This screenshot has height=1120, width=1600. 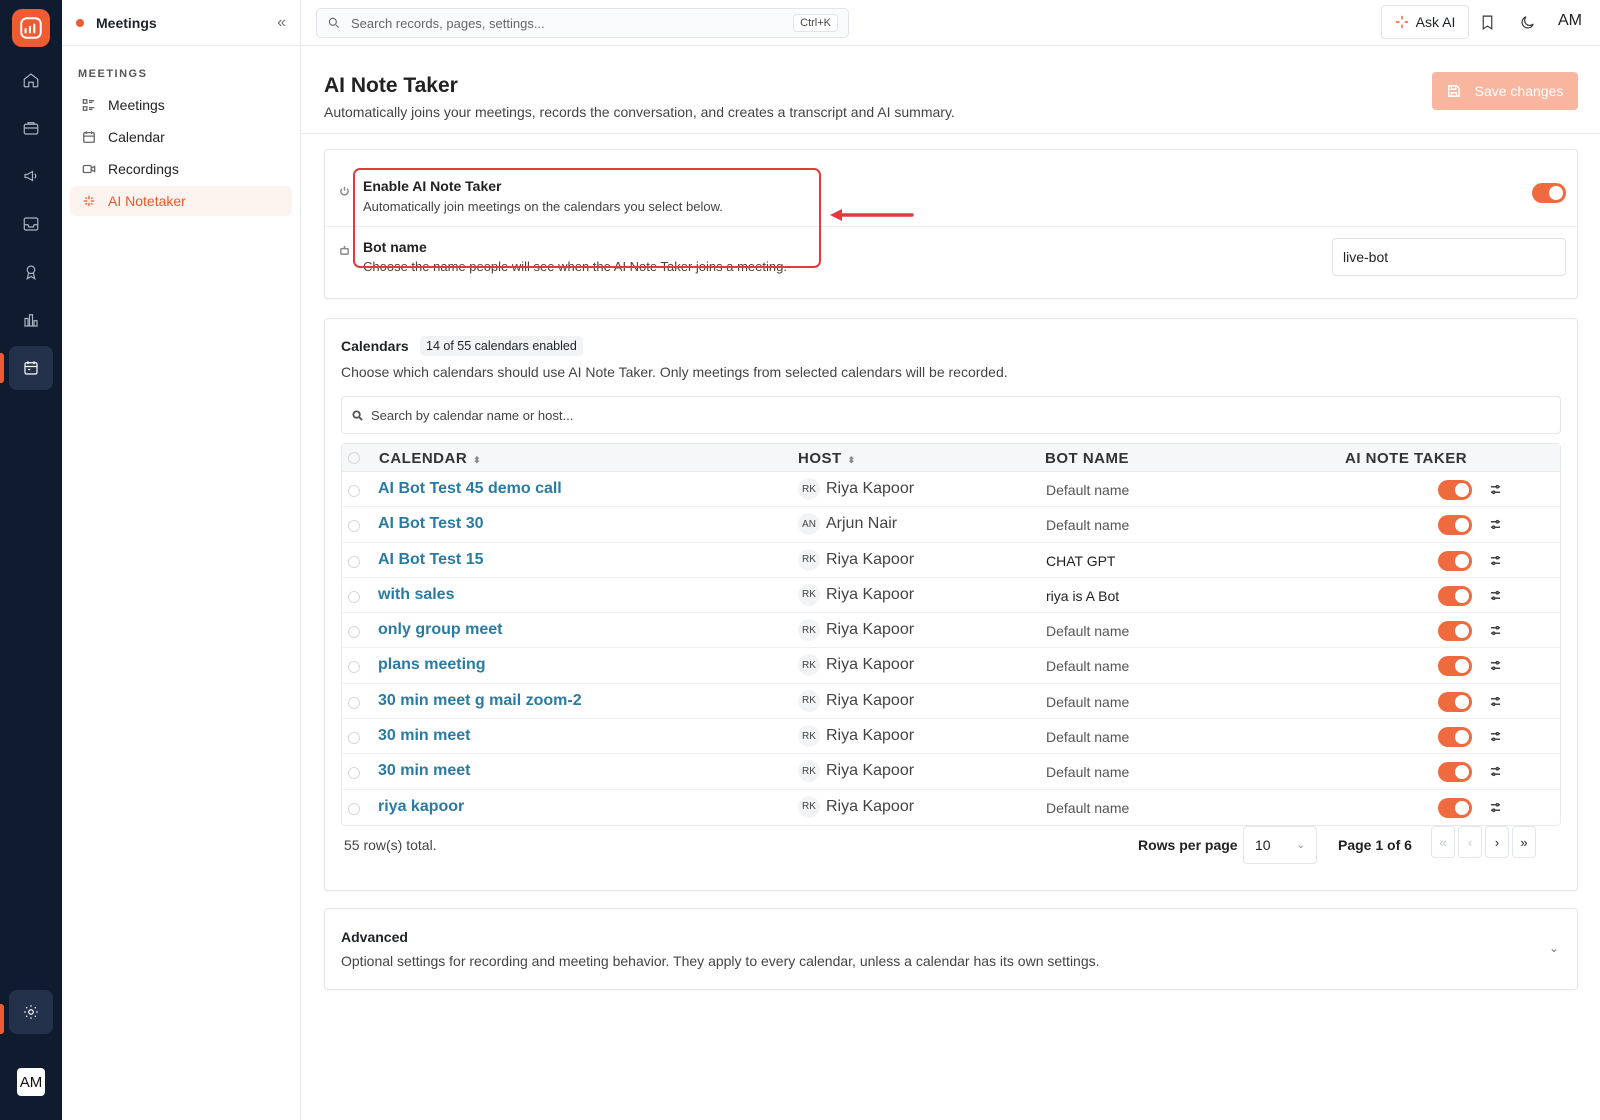 What do you see at coordinates (951, 560) in the screenshot?
I see `table-row: AI Bot Test 15 RK Riya Kapoor CHAT GPT` at bounding box center [951, 560].